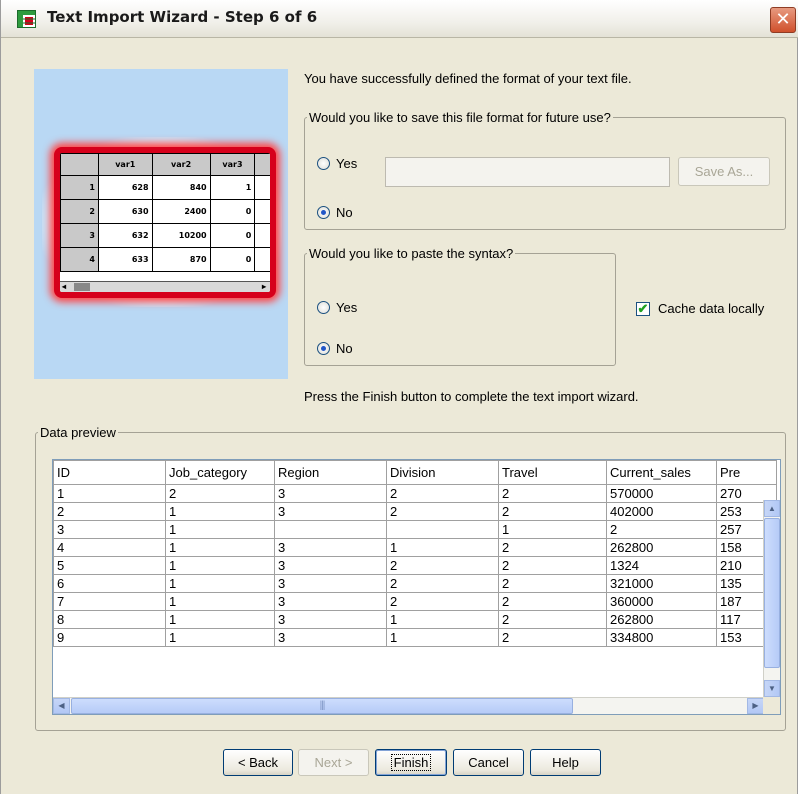  I want to click on horizontal-scrollbar: ◀ ||| ▶, so click(408, 705).